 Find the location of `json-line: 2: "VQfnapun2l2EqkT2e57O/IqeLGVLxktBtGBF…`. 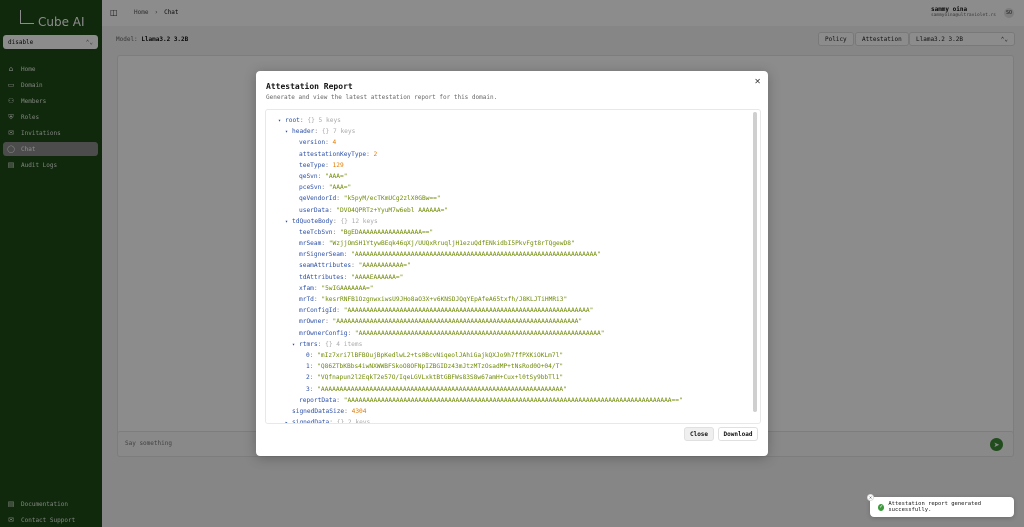

json-line: 2: "VQfnapun2l2EqkT2e57O/IqeLGVLxktBtGBF… is located at coordinates (508, 377).